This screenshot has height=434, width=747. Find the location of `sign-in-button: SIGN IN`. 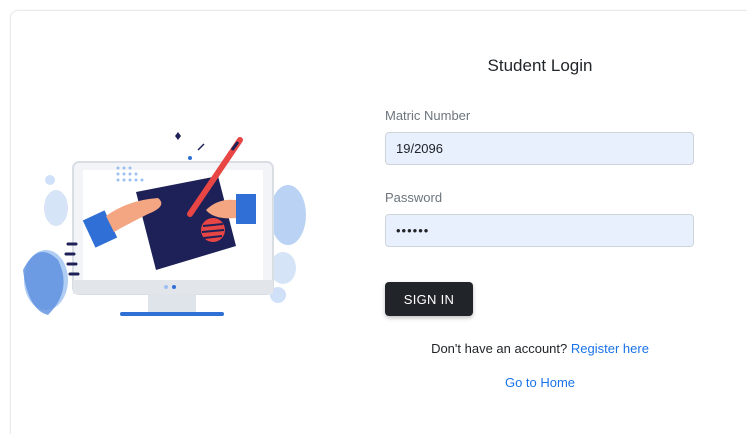

sign-in-button: SIGN IN is located at coordinates (429, 299).